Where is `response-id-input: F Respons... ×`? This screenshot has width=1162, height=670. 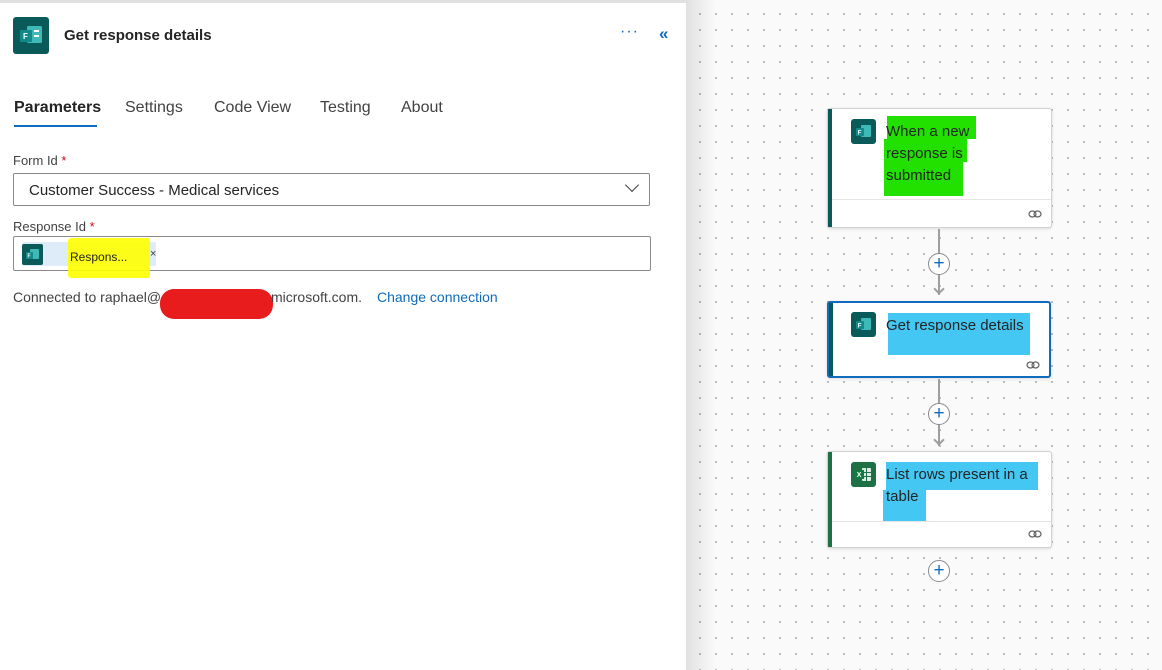
response-id-input: F Respons... × is located at coordinates (332, 257).